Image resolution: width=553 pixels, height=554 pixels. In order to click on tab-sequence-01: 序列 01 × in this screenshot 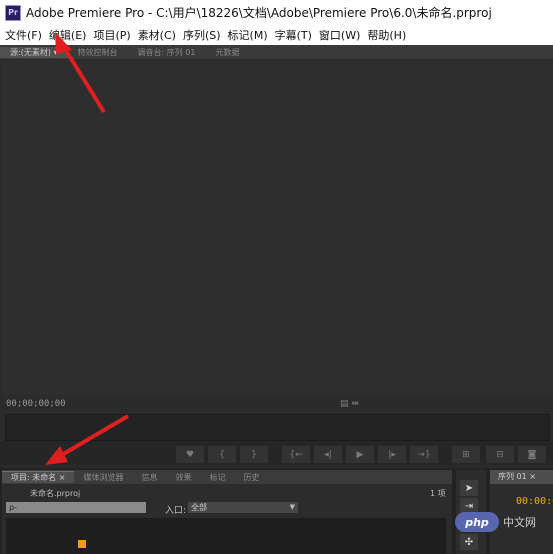, I will do `click(521, 477)`.